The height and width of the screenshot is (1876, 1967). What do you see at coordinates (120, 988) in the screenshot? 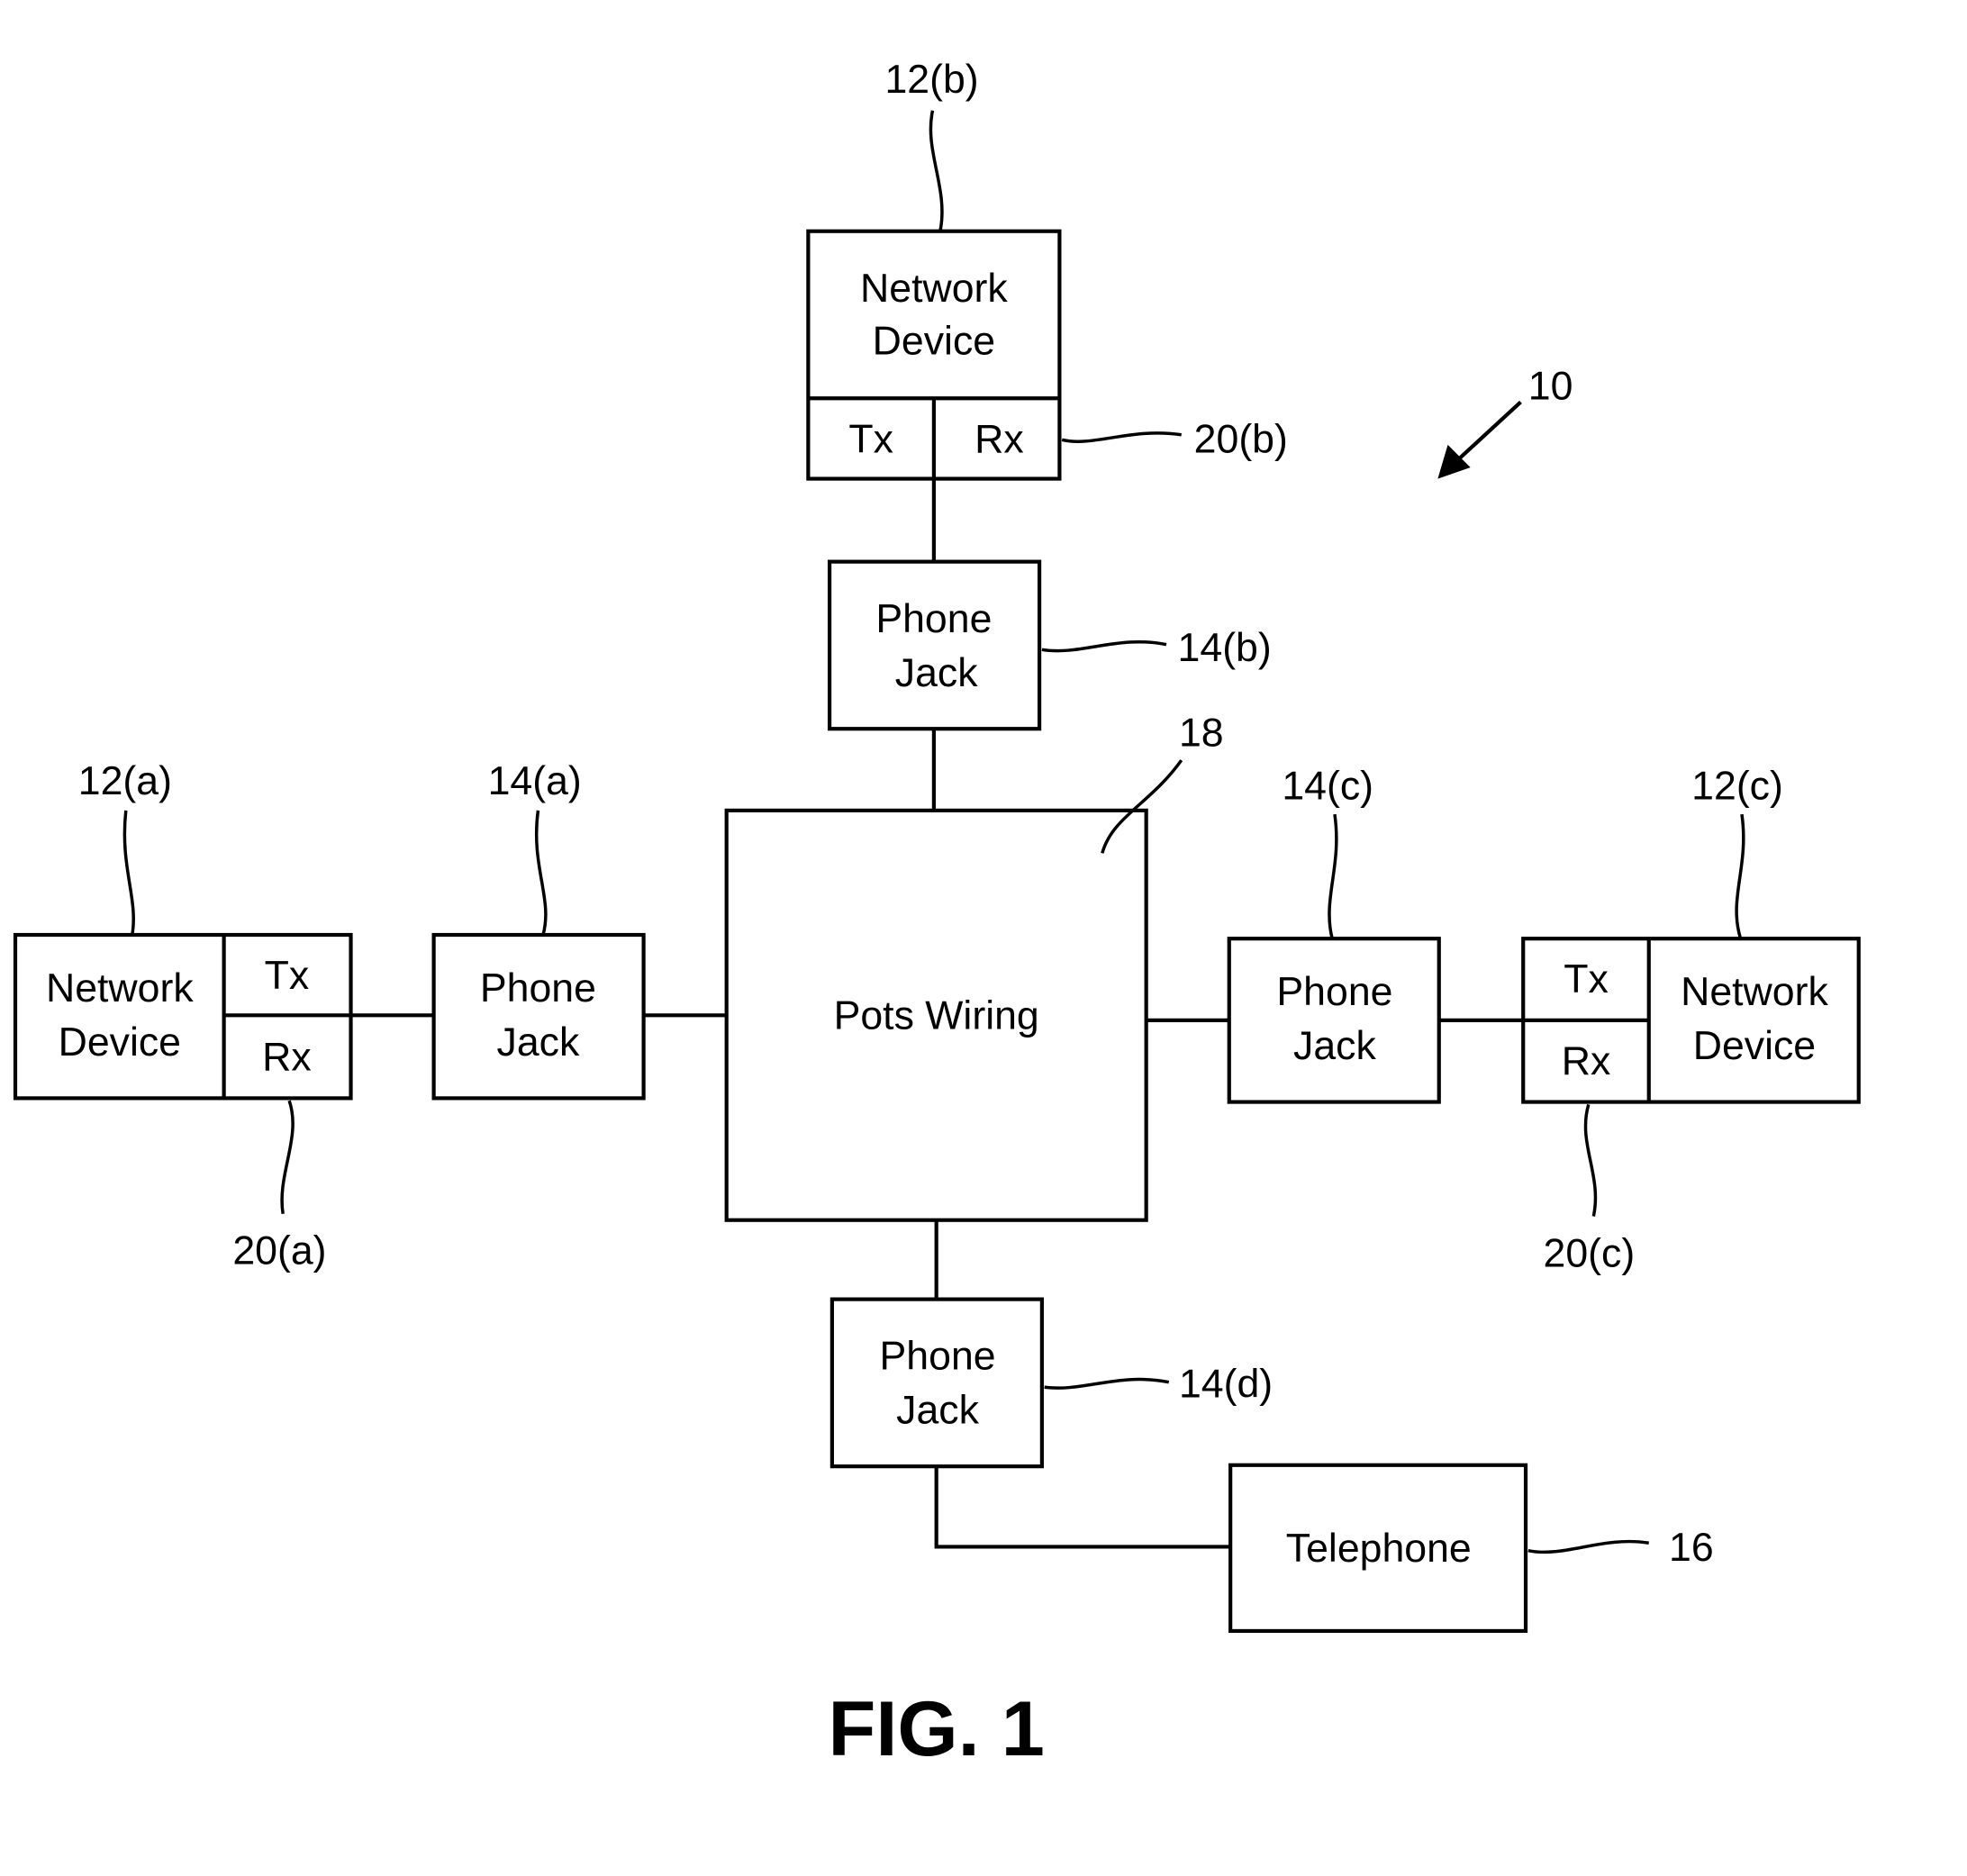
I see `network-device-a-label-line1: Network` at bounding box center [120, 988].